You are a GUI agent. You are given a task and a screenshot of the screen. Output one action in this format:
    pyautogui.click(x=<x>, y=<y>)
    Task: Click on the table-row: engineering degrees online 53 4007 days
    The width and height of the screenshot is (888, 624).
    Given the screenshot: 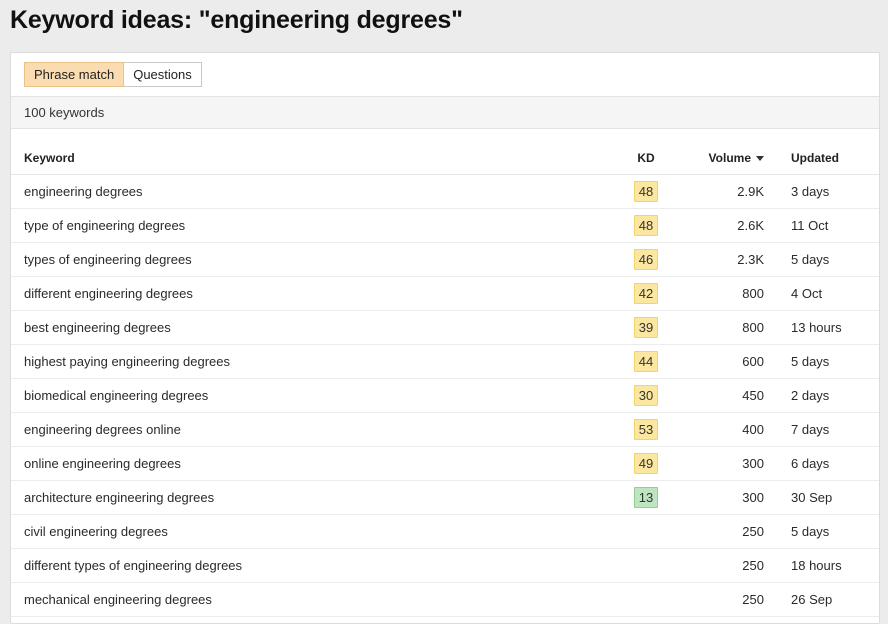 What is the action you would take?
    pyautogui.click(x=445, y=430)
    